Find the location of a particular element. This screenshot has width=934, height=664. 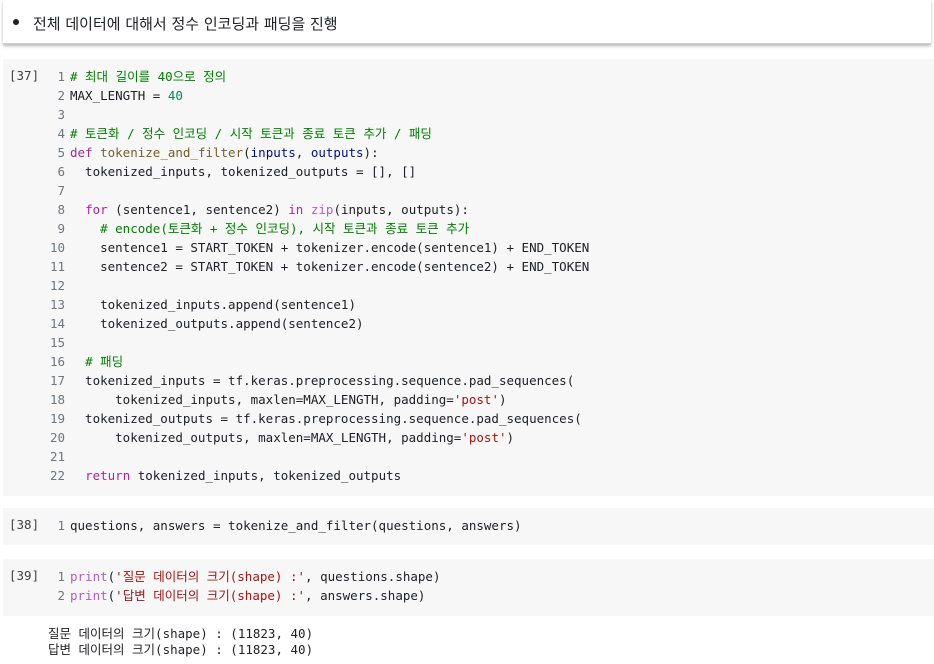

line-number: 4 is located at coordinates (61, 133).